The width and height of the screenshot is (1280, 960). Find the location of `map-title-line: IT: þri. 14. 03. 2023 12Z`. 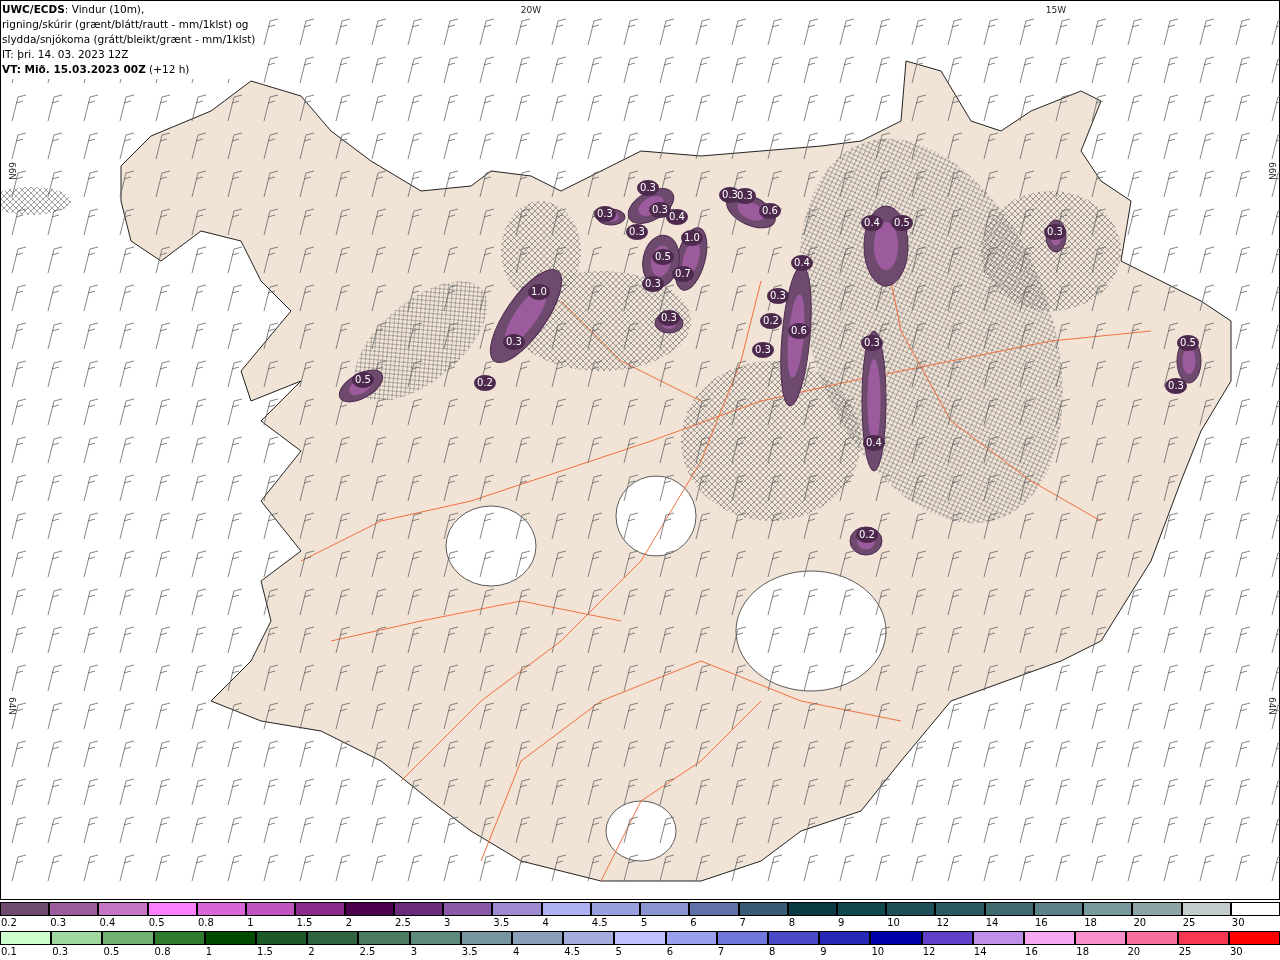

map-title-line: IT: þri. 14. 03. 2023 12Z is located at coordinates (66, 54).